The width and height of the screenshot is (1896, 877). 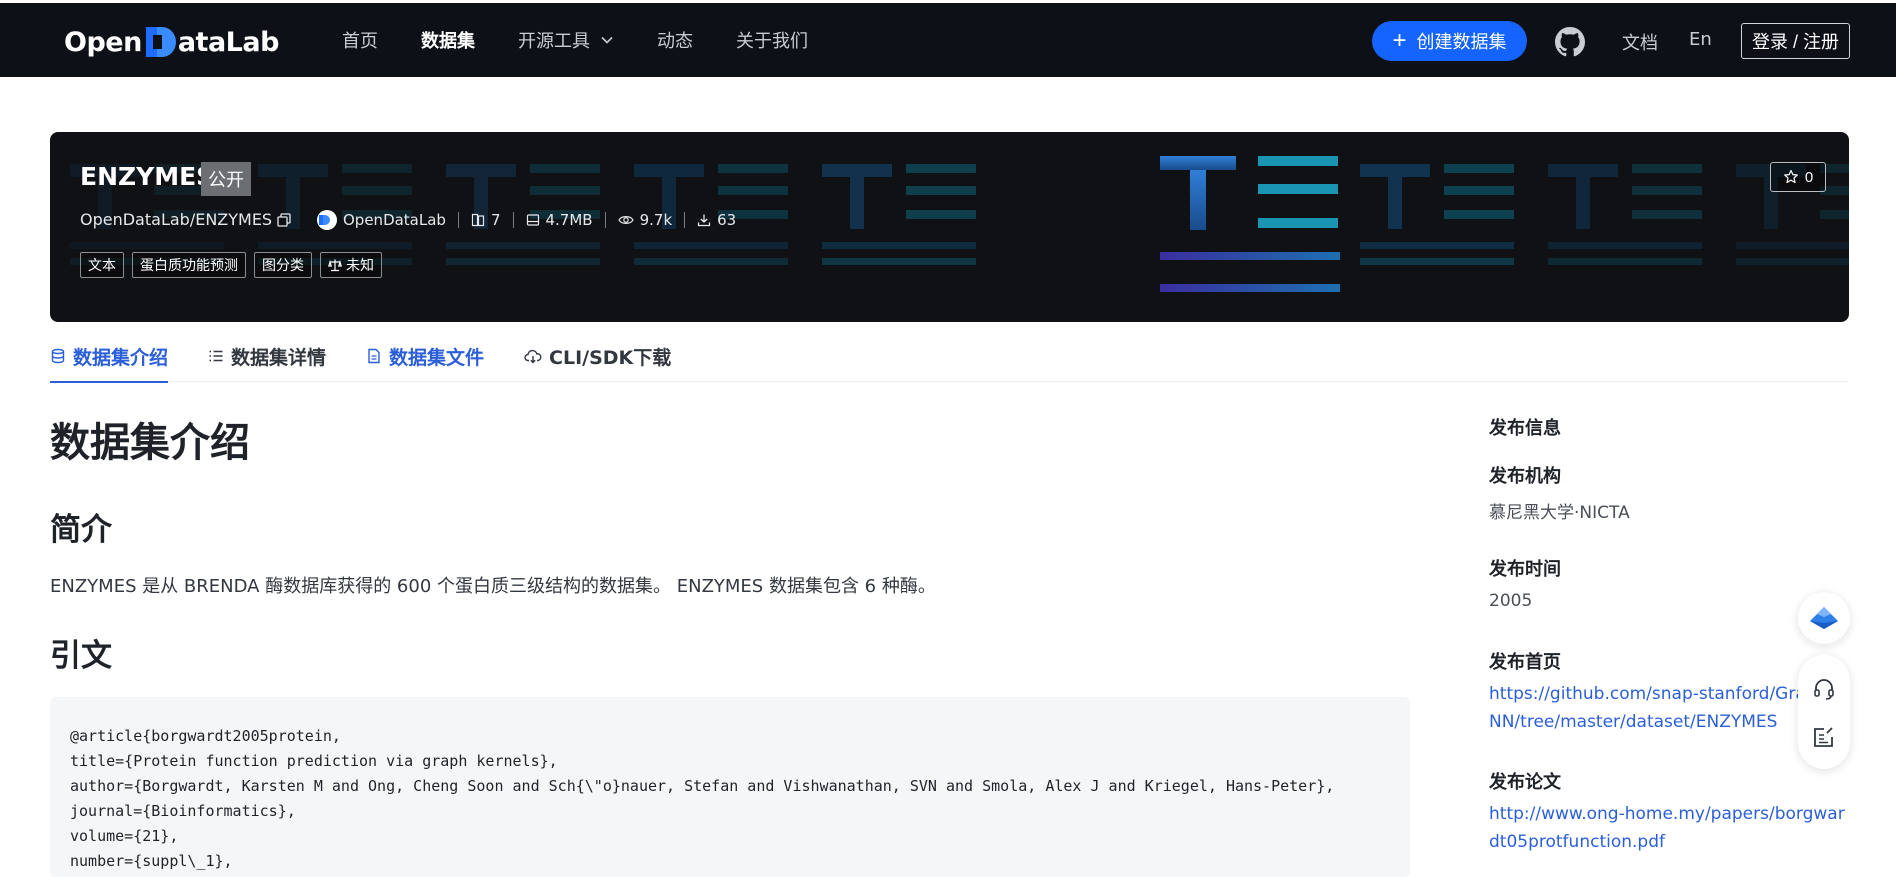 I want to click on org-avatar-icon, so click(x=327, y=220).